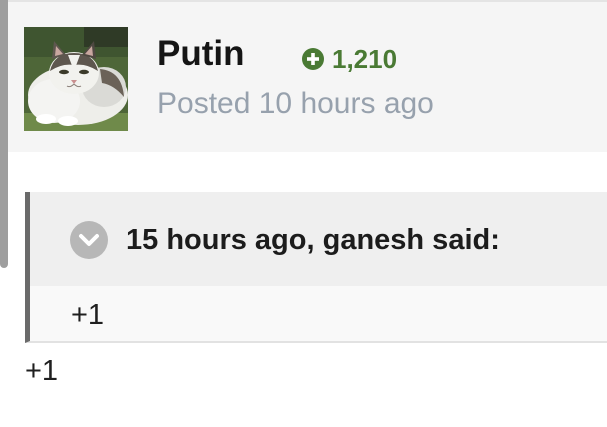  I want to click on reputation-badge: 1,210, so click(349, 59).